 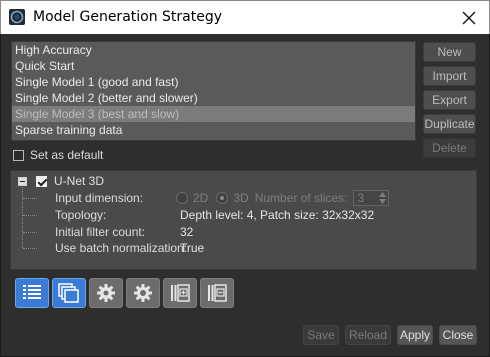 I want to click on input-dimension-label: Input dimension:, so click(x=99, y=198).